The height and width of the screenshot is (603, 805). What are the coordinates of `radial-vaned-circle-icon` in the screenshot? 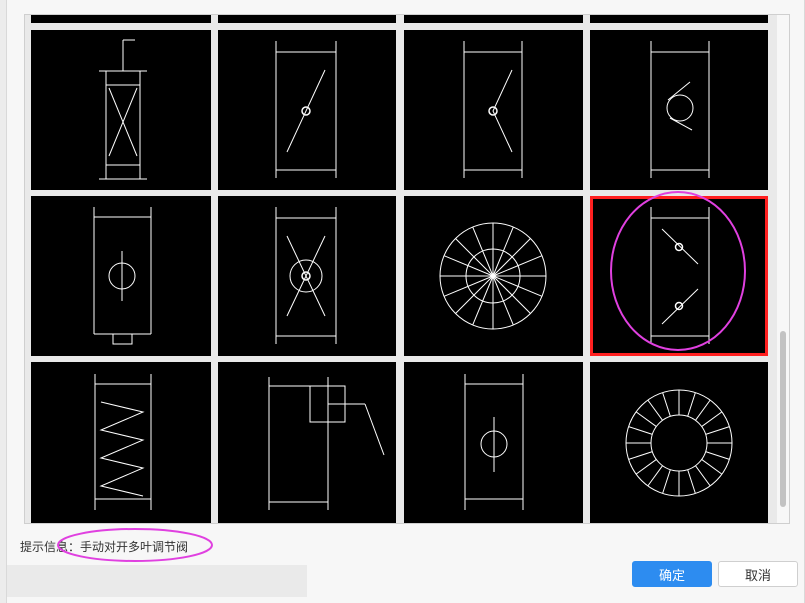 It's located at (493, 276).